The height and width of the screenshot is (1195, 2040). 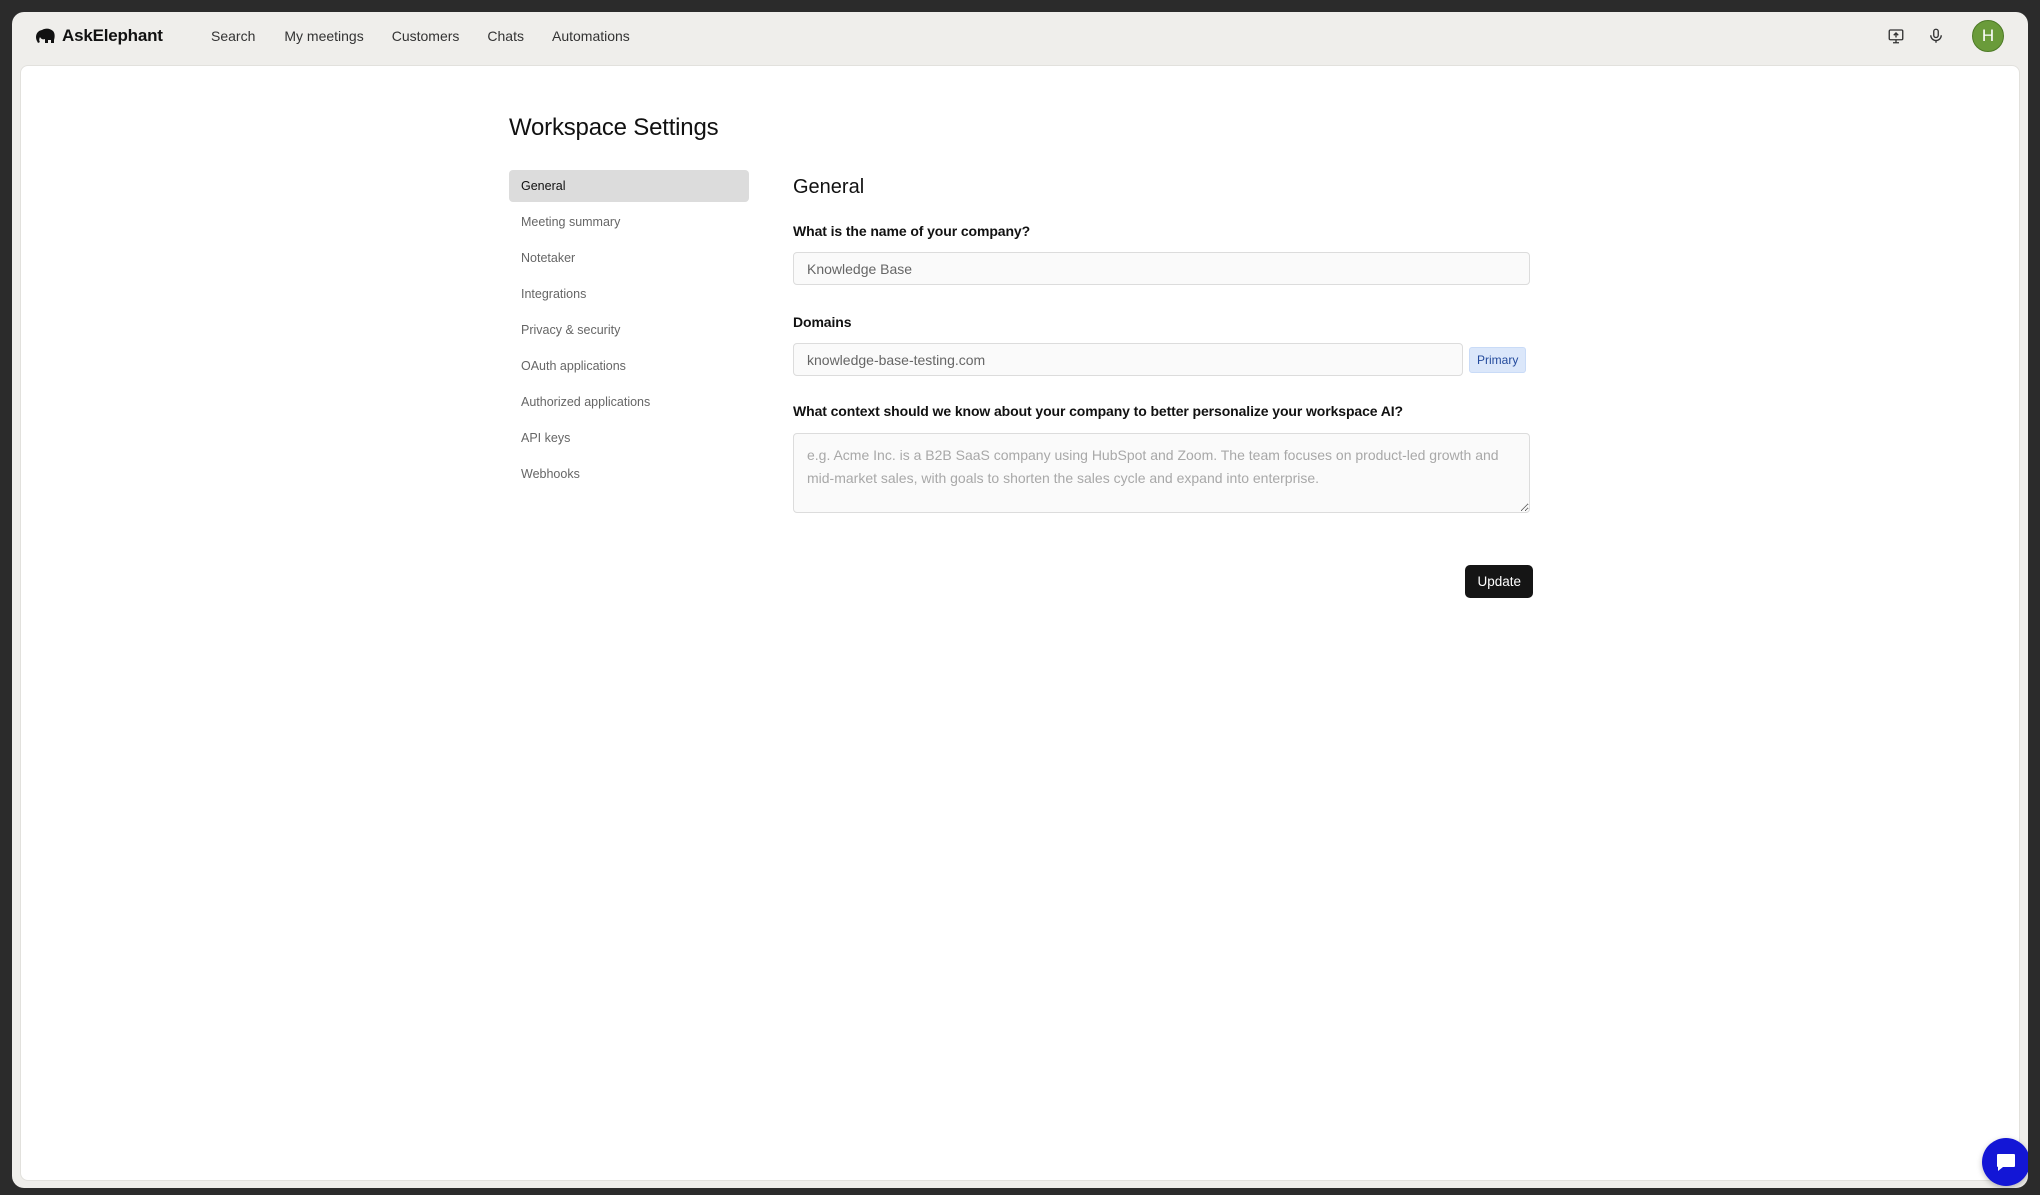 What do you see at coordinates (45, 35) in the screenshot?
I see `elephant-logo-icon` at bounding box center [45, 35].